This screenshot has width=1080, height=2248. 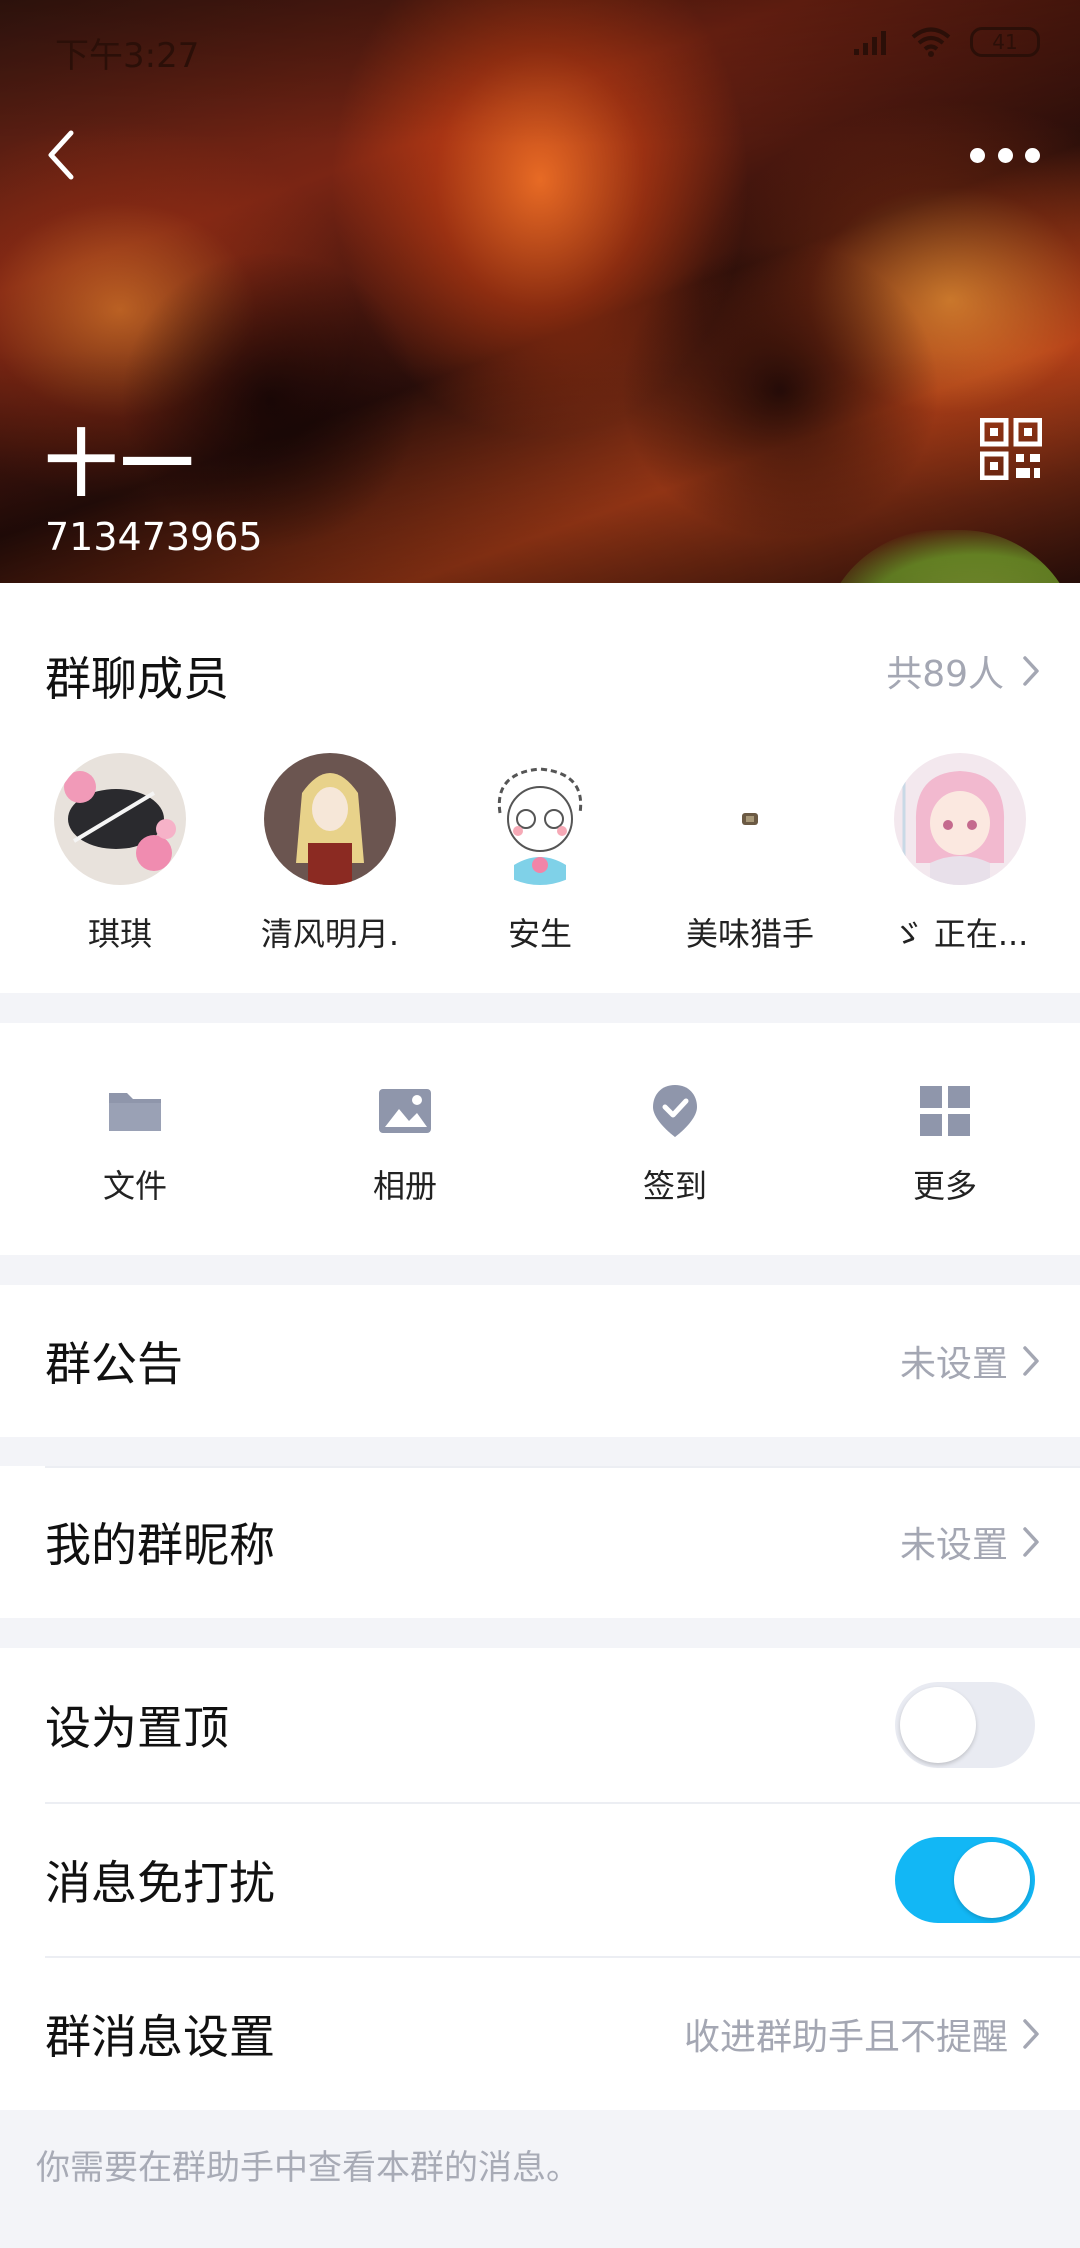 I want to click on do-not-disturb-label: 消息免打扰, so click(x=160, y=1883).